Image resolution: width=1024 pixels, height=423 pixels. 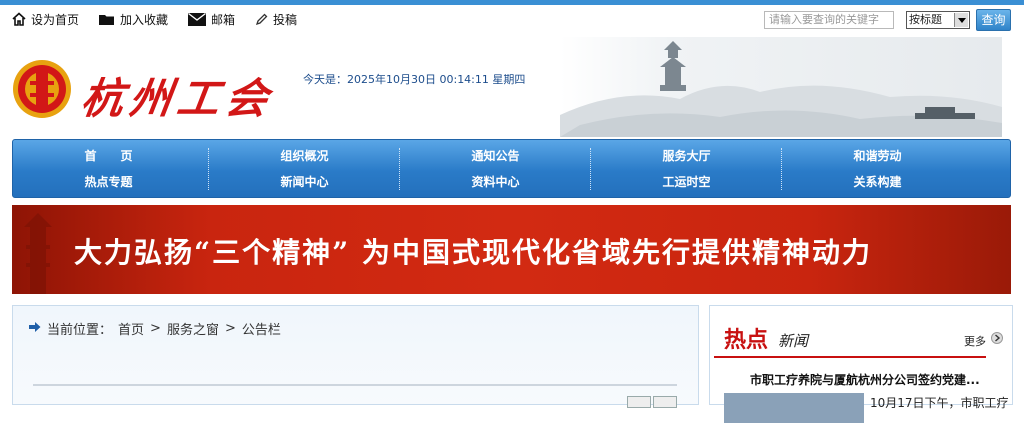 What do you see at coordinates (686, 168) in the screenshot?
I see `nav-column-4: 服务大厅 工运时空` at bounding box center [686, 168].